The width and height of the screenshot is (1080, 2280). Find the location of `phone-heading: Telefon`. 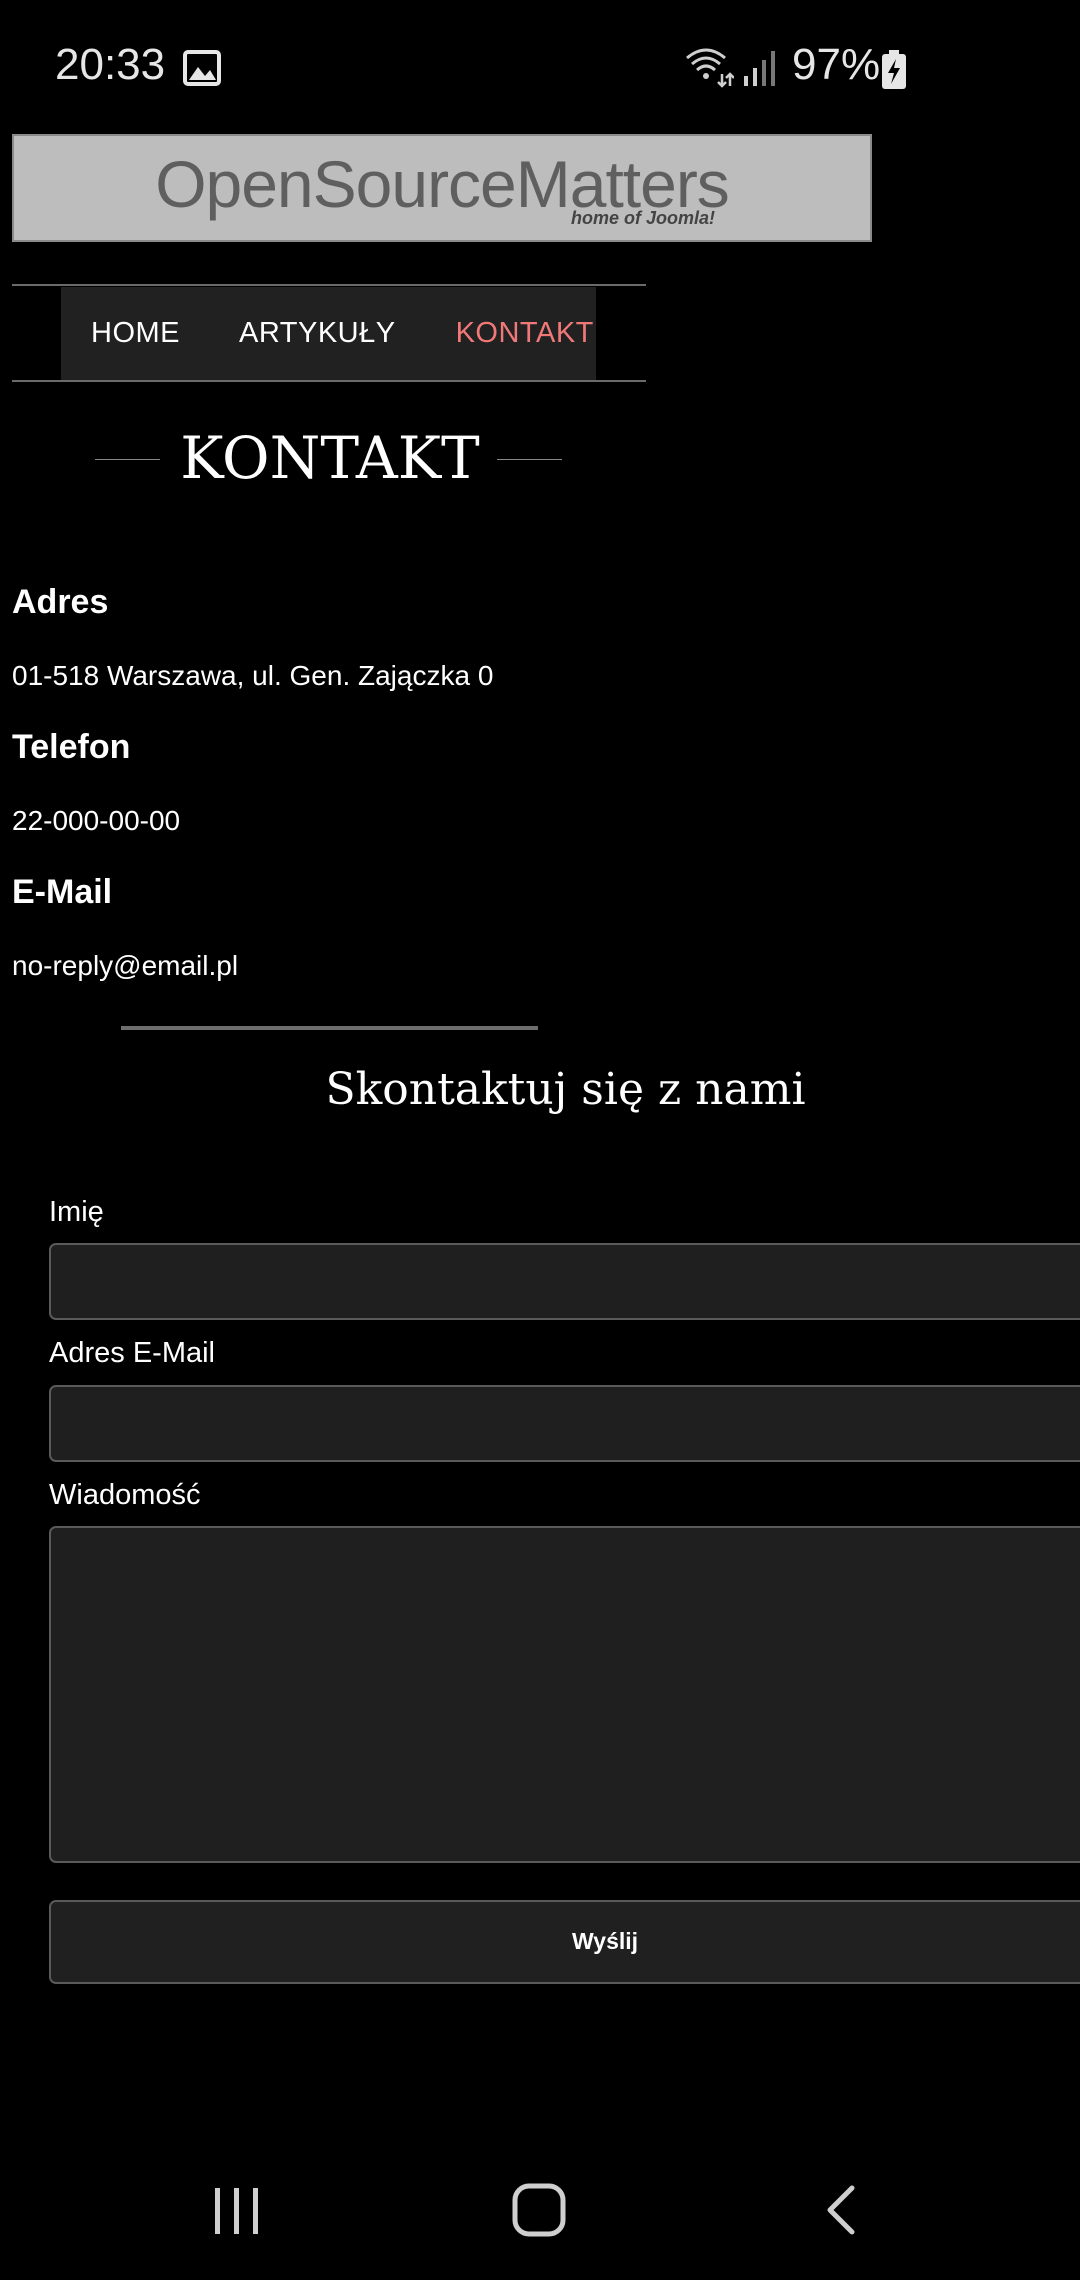

phone-heading: Telefon is located at coordinates (71, 747).